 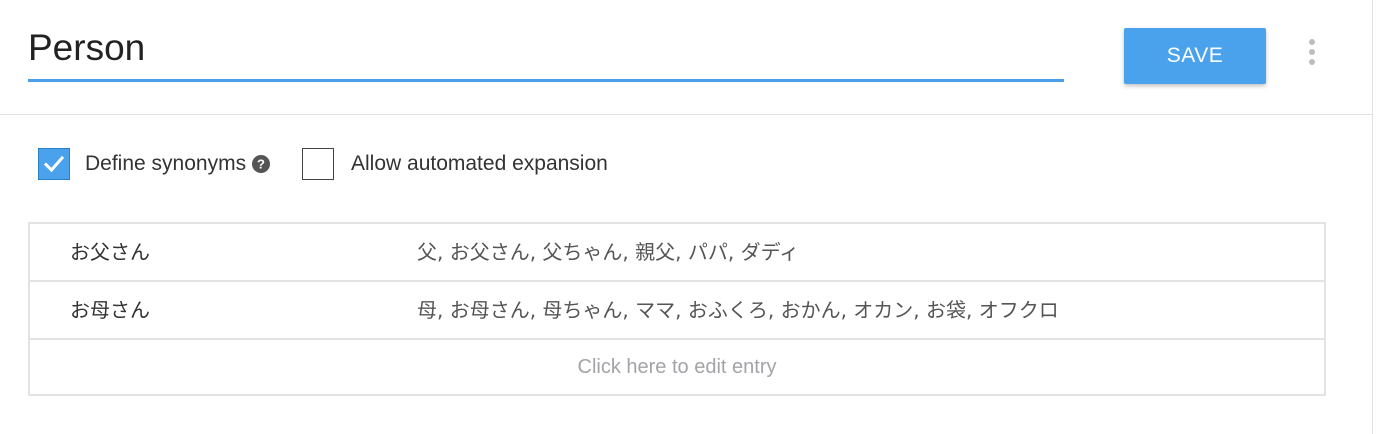 What do you see at coordinates (677, 367) in the screenshot?
I see `add-entry-placeholder: Click here to edit entry` at bounding box center [677, 367].